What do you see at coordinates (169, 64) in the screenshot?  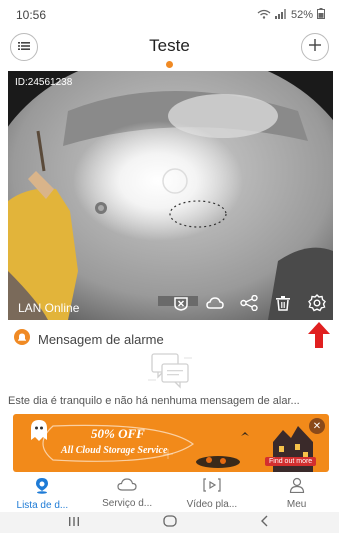 I see `page-indicator-dot` at bounding box center [169, 64].